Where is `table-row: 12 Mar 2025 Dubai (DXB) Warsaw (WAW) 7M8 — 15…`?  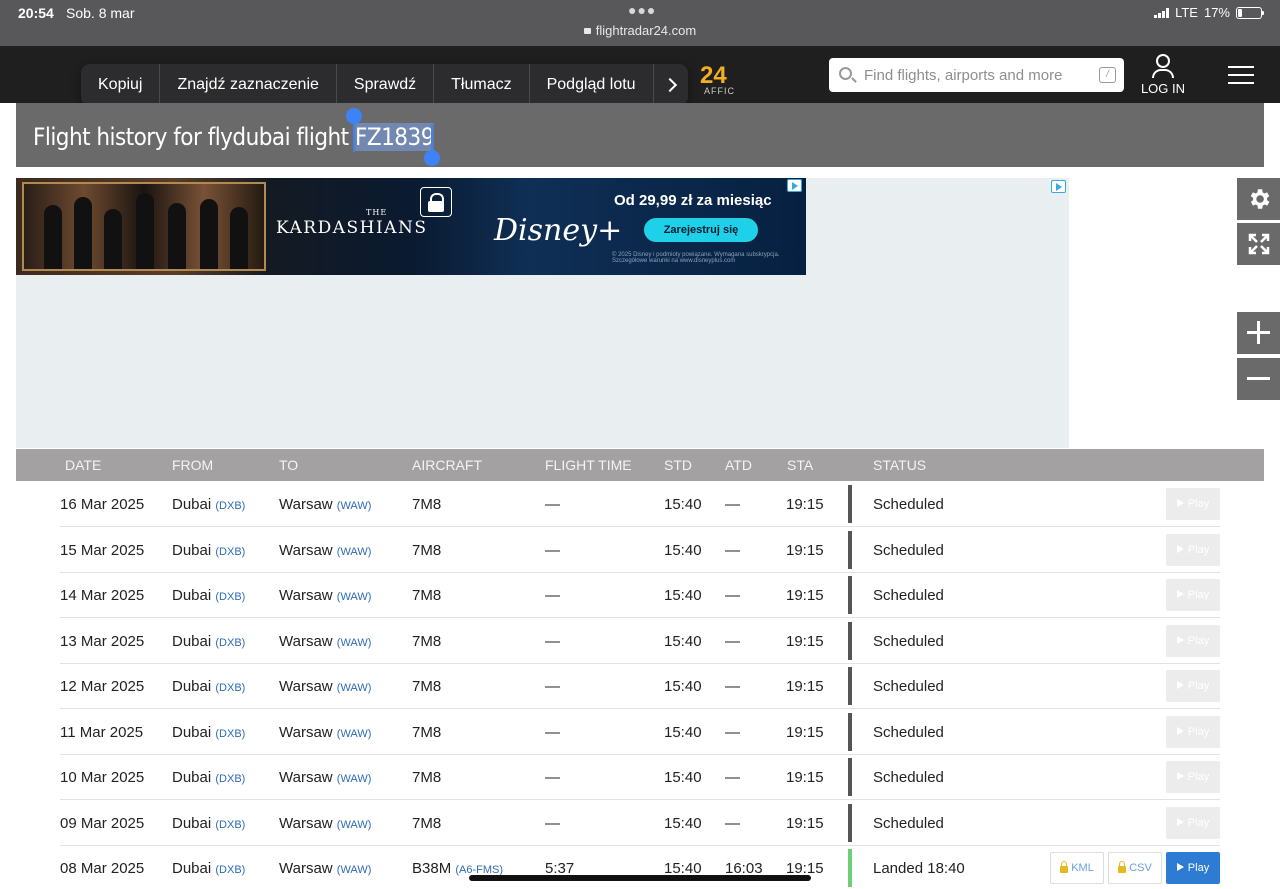
table-row: 12 Mar 2025 Dubai (DXB) Warsaw (WAW) 7M8 — 15… is located at coordinates (640, 686).